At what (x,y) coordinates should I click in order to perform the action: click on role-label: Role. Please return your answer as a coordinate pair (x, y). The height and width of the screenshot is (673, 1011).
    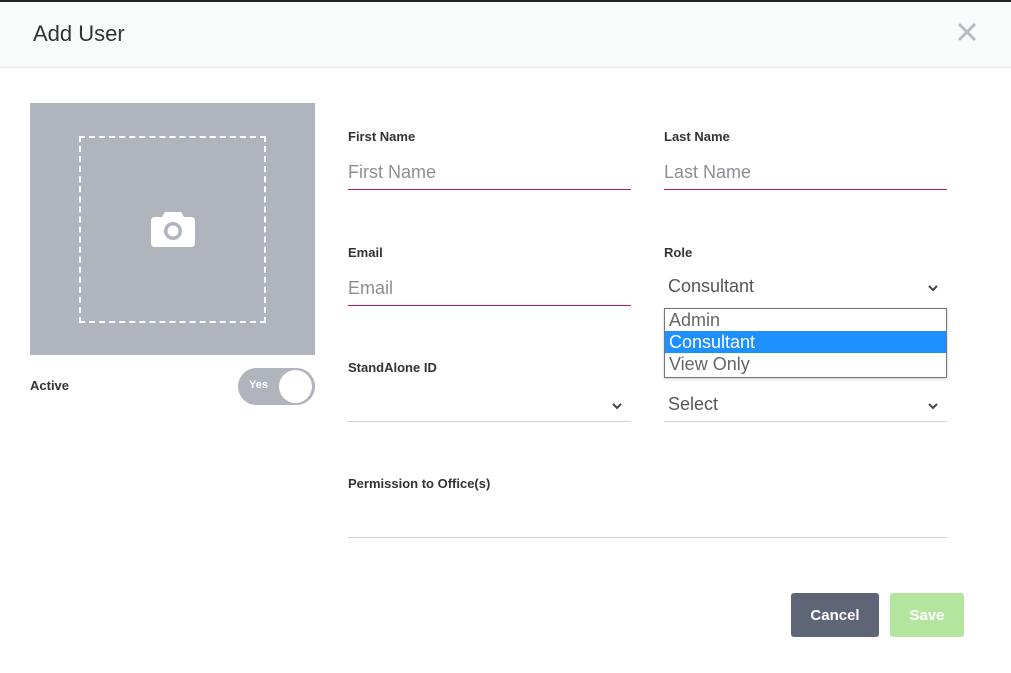
    Looking at the image, I should click on (678, 252).